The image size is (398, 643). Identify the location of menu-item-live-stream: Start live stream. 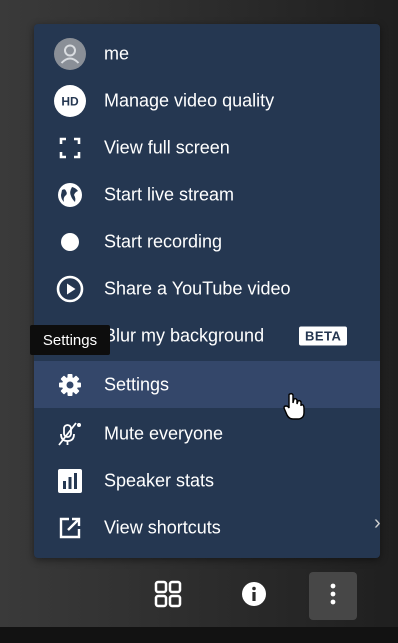
(207, 194).